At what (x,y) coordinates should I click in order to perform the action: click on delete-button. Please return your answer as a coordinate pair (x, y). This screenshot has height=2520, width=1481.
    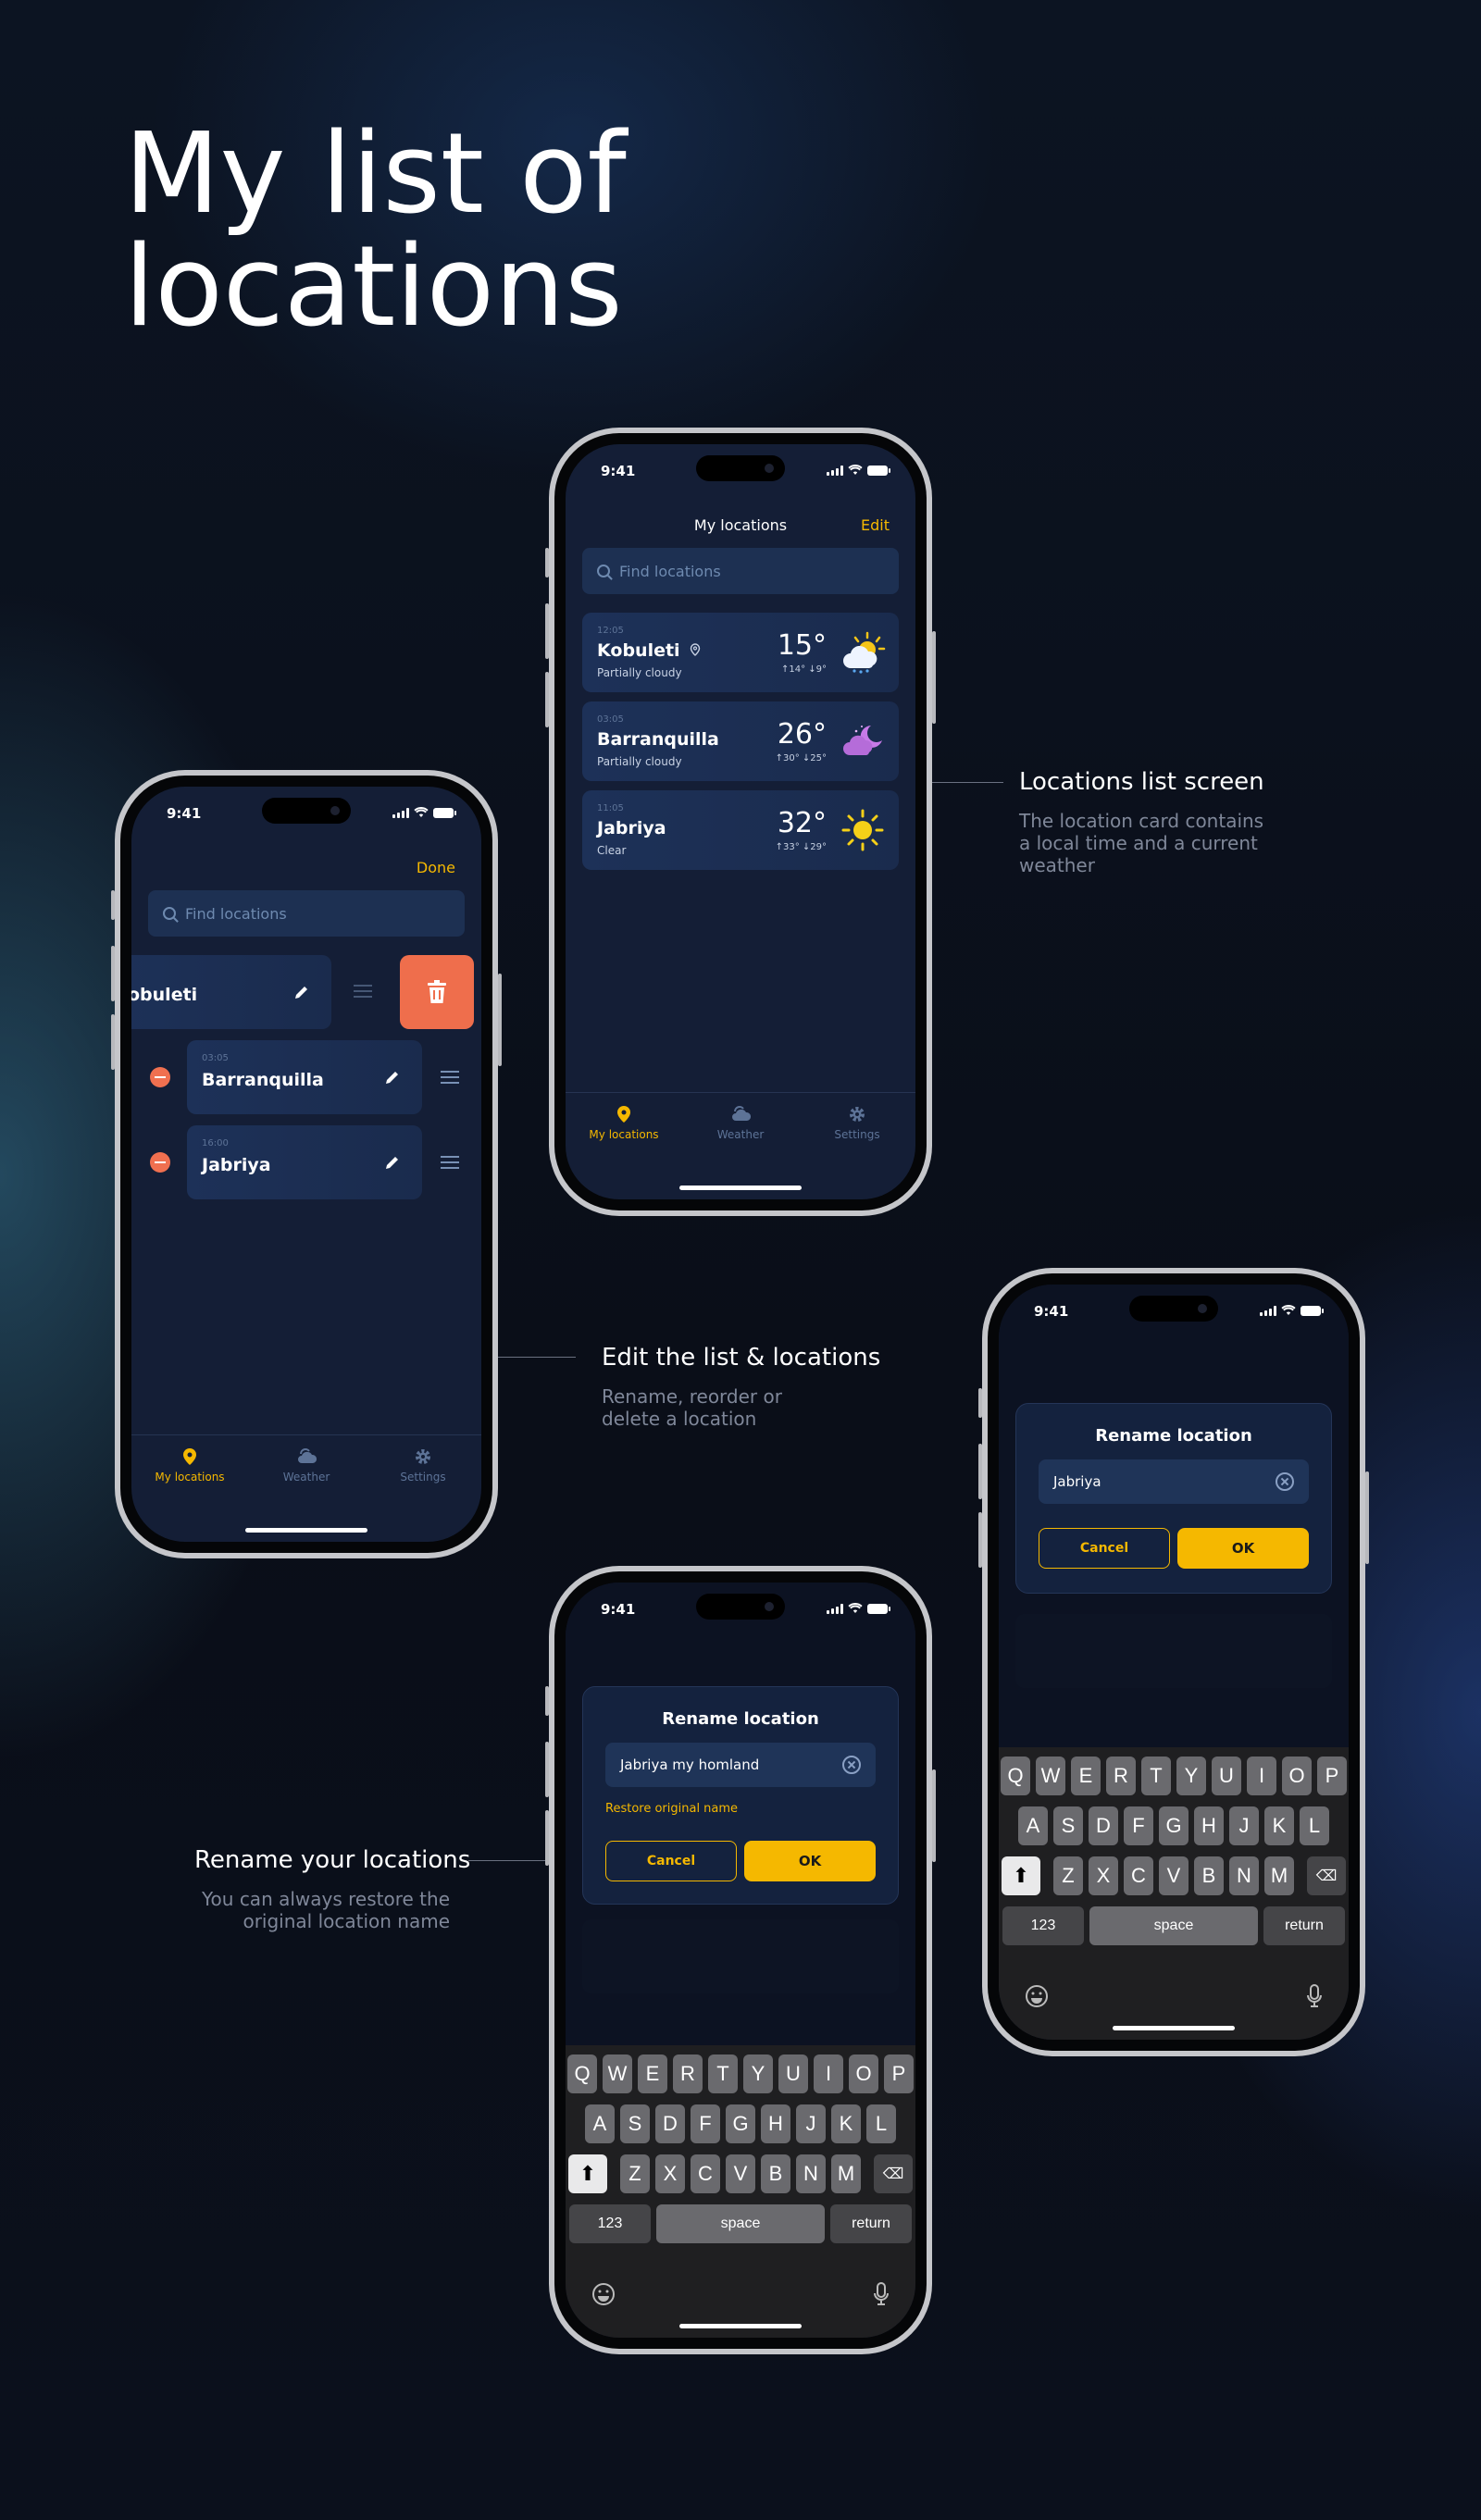
    Looking at the image, I should click on (437, 992).